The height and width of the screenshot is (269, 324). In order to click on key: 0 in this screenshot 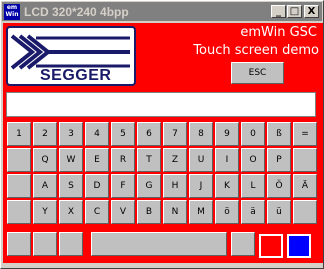, I will do `click(253, 134)`.